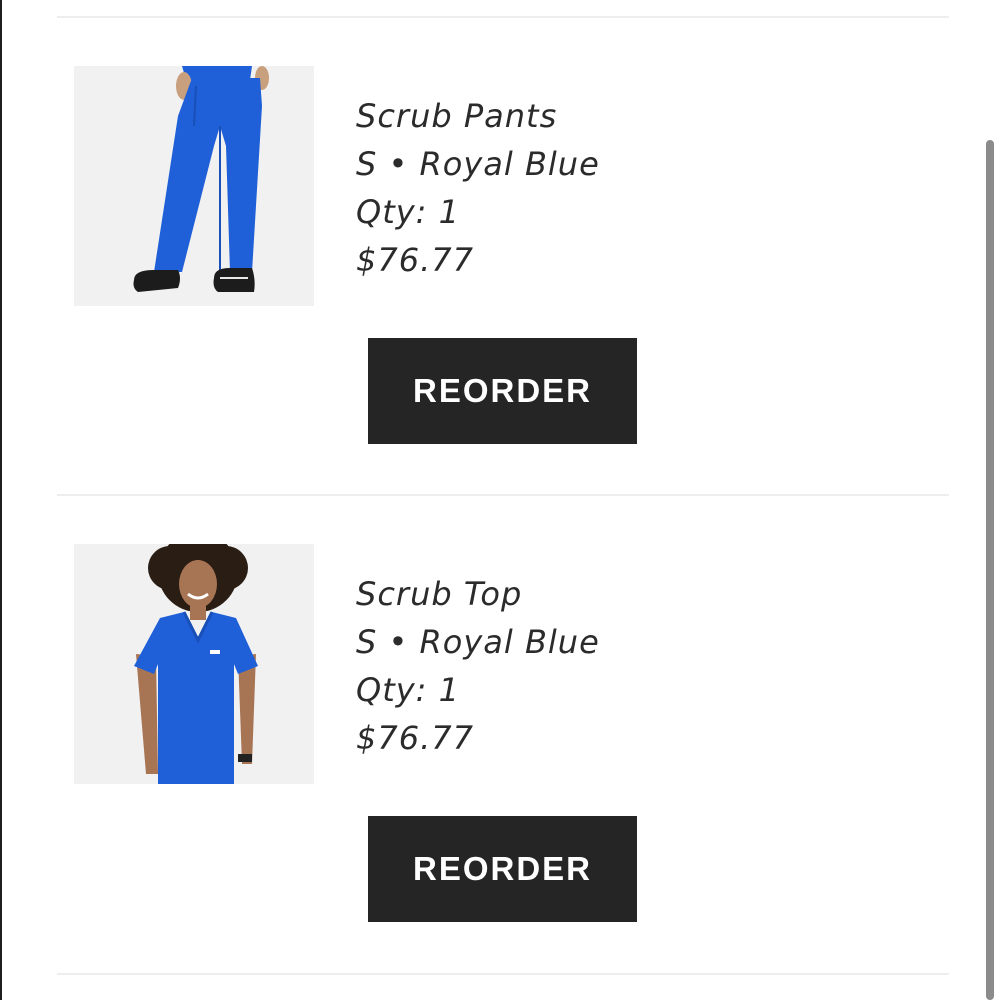  I want to click on product-name: Scrub Top, so click(566, 594).